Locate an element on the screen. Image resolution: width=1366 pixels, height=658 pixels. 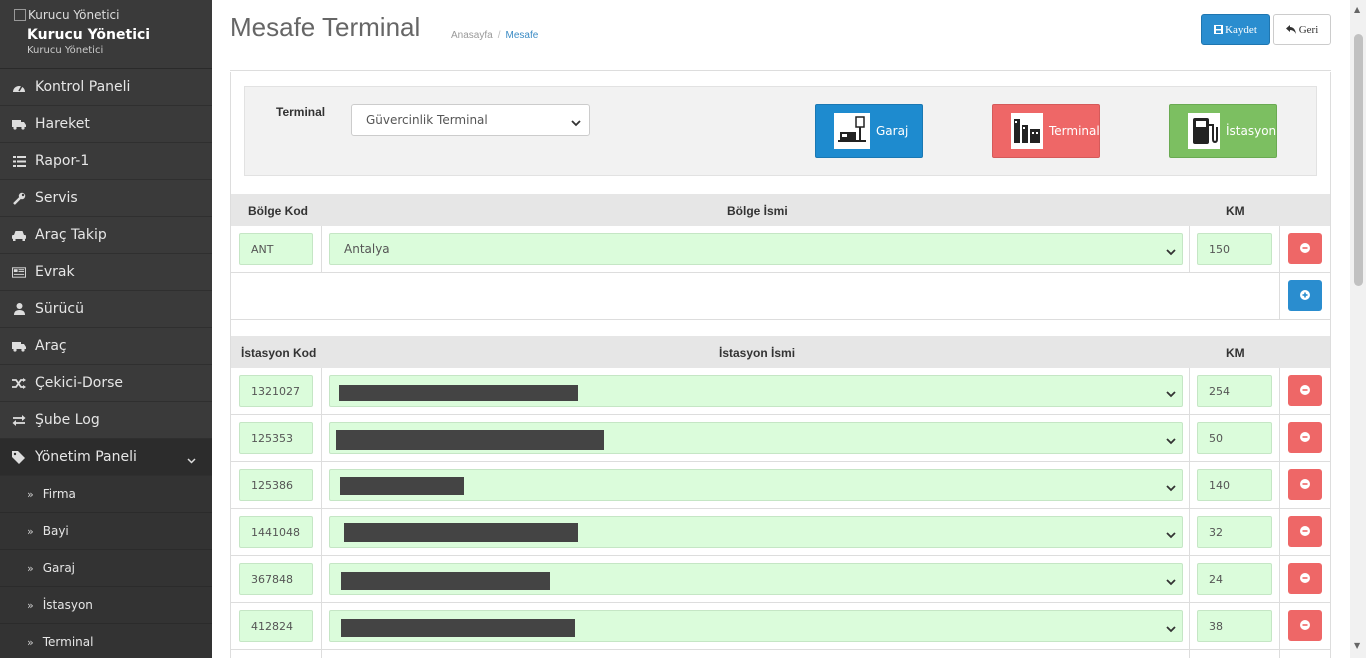
region-km-input: 150 is located at coordinates (1234, 249).